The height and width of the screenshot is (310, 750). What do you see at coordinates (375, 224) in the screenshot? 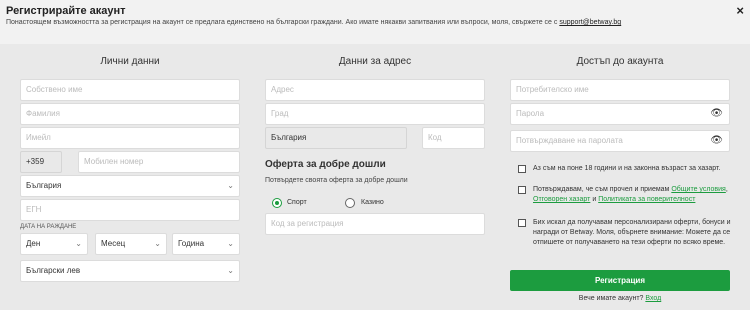
I see `promo-code-input: Код за регистрация` at bounding box center [375, 224].